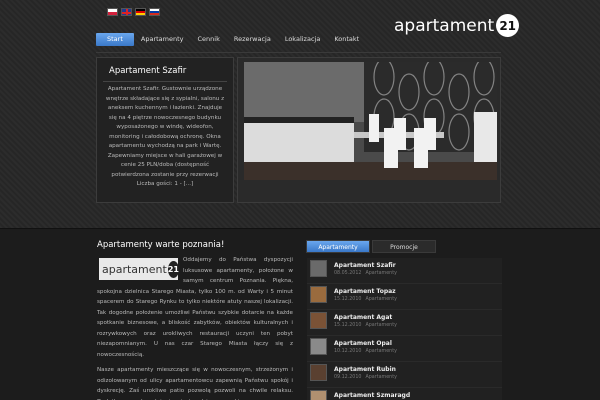 The image size is (600, 400). I want to click on flag-de-icon, so click(140, 12).